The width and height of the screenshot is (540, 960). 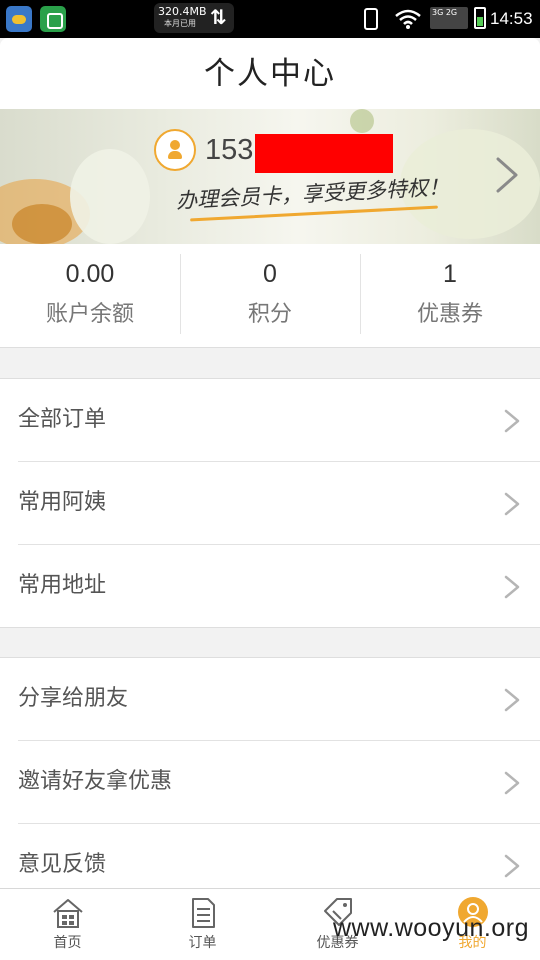 I want to click on menu-item-all-orders: 全部订单, so click(x=279, y=420).